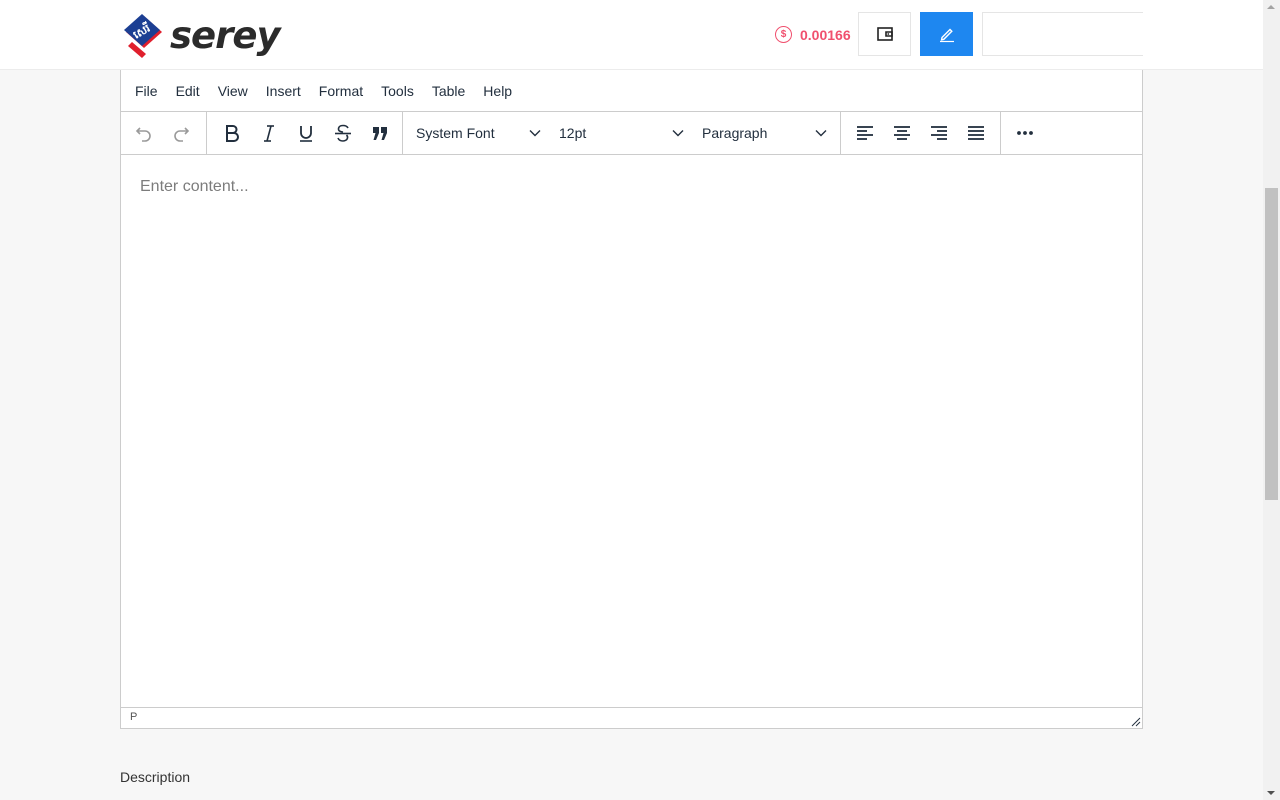 The image size is (1280, 800). What do you see at coordinates (146, 91) in the screenshot?
I see `menu-file: File` at bounding box center [146, 91].